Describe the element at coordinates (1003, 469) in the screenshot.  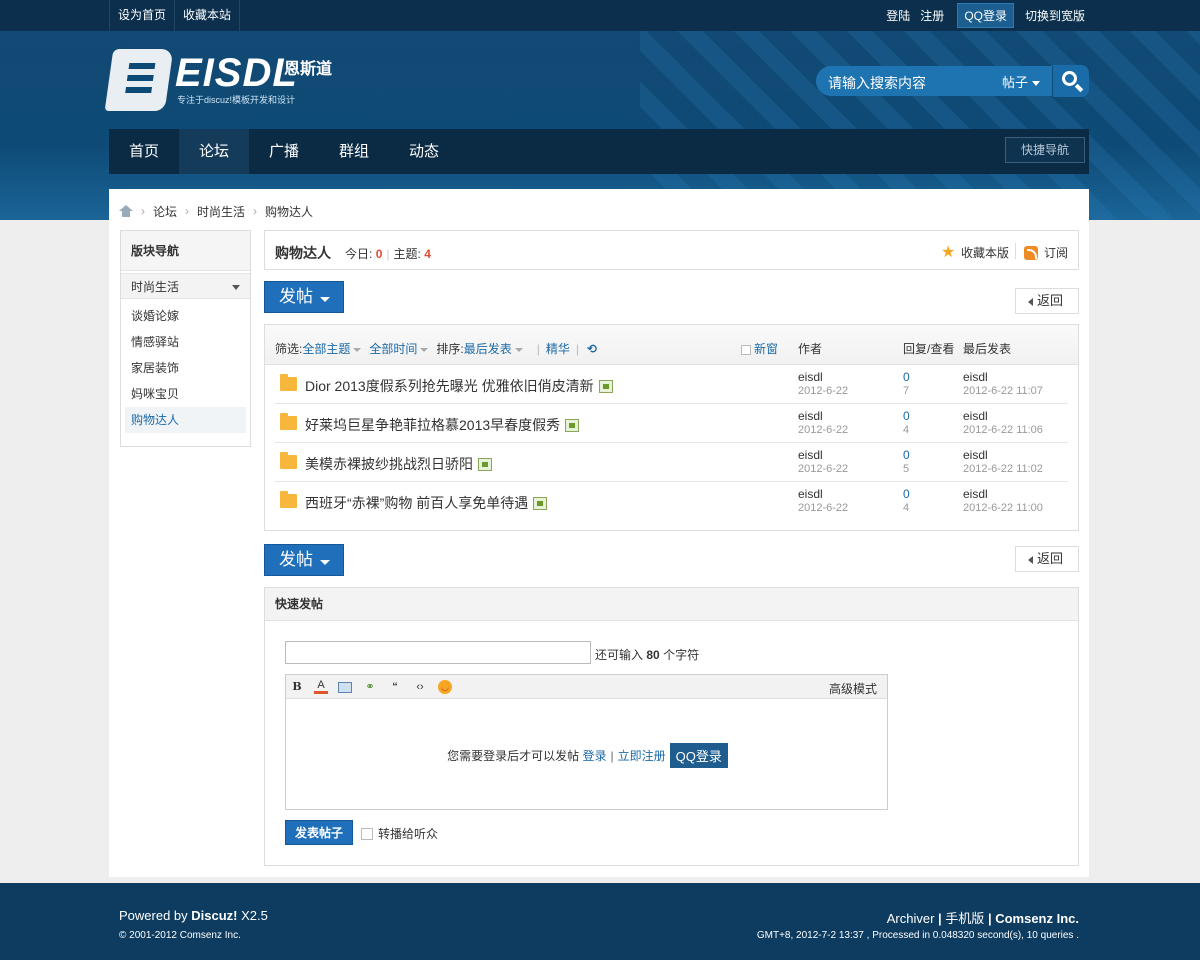
I see `last-time: 2012-6-22 11:02` at that location.